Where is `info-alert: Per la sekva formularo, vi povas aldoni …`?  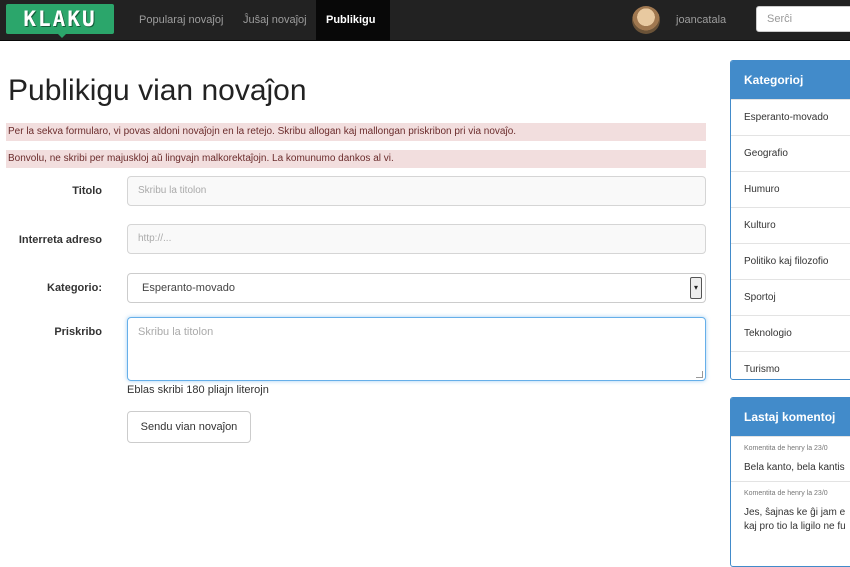 info-alert: Per la sekva formularo, vi povas aldoni … is located at coordinates (356, 132).